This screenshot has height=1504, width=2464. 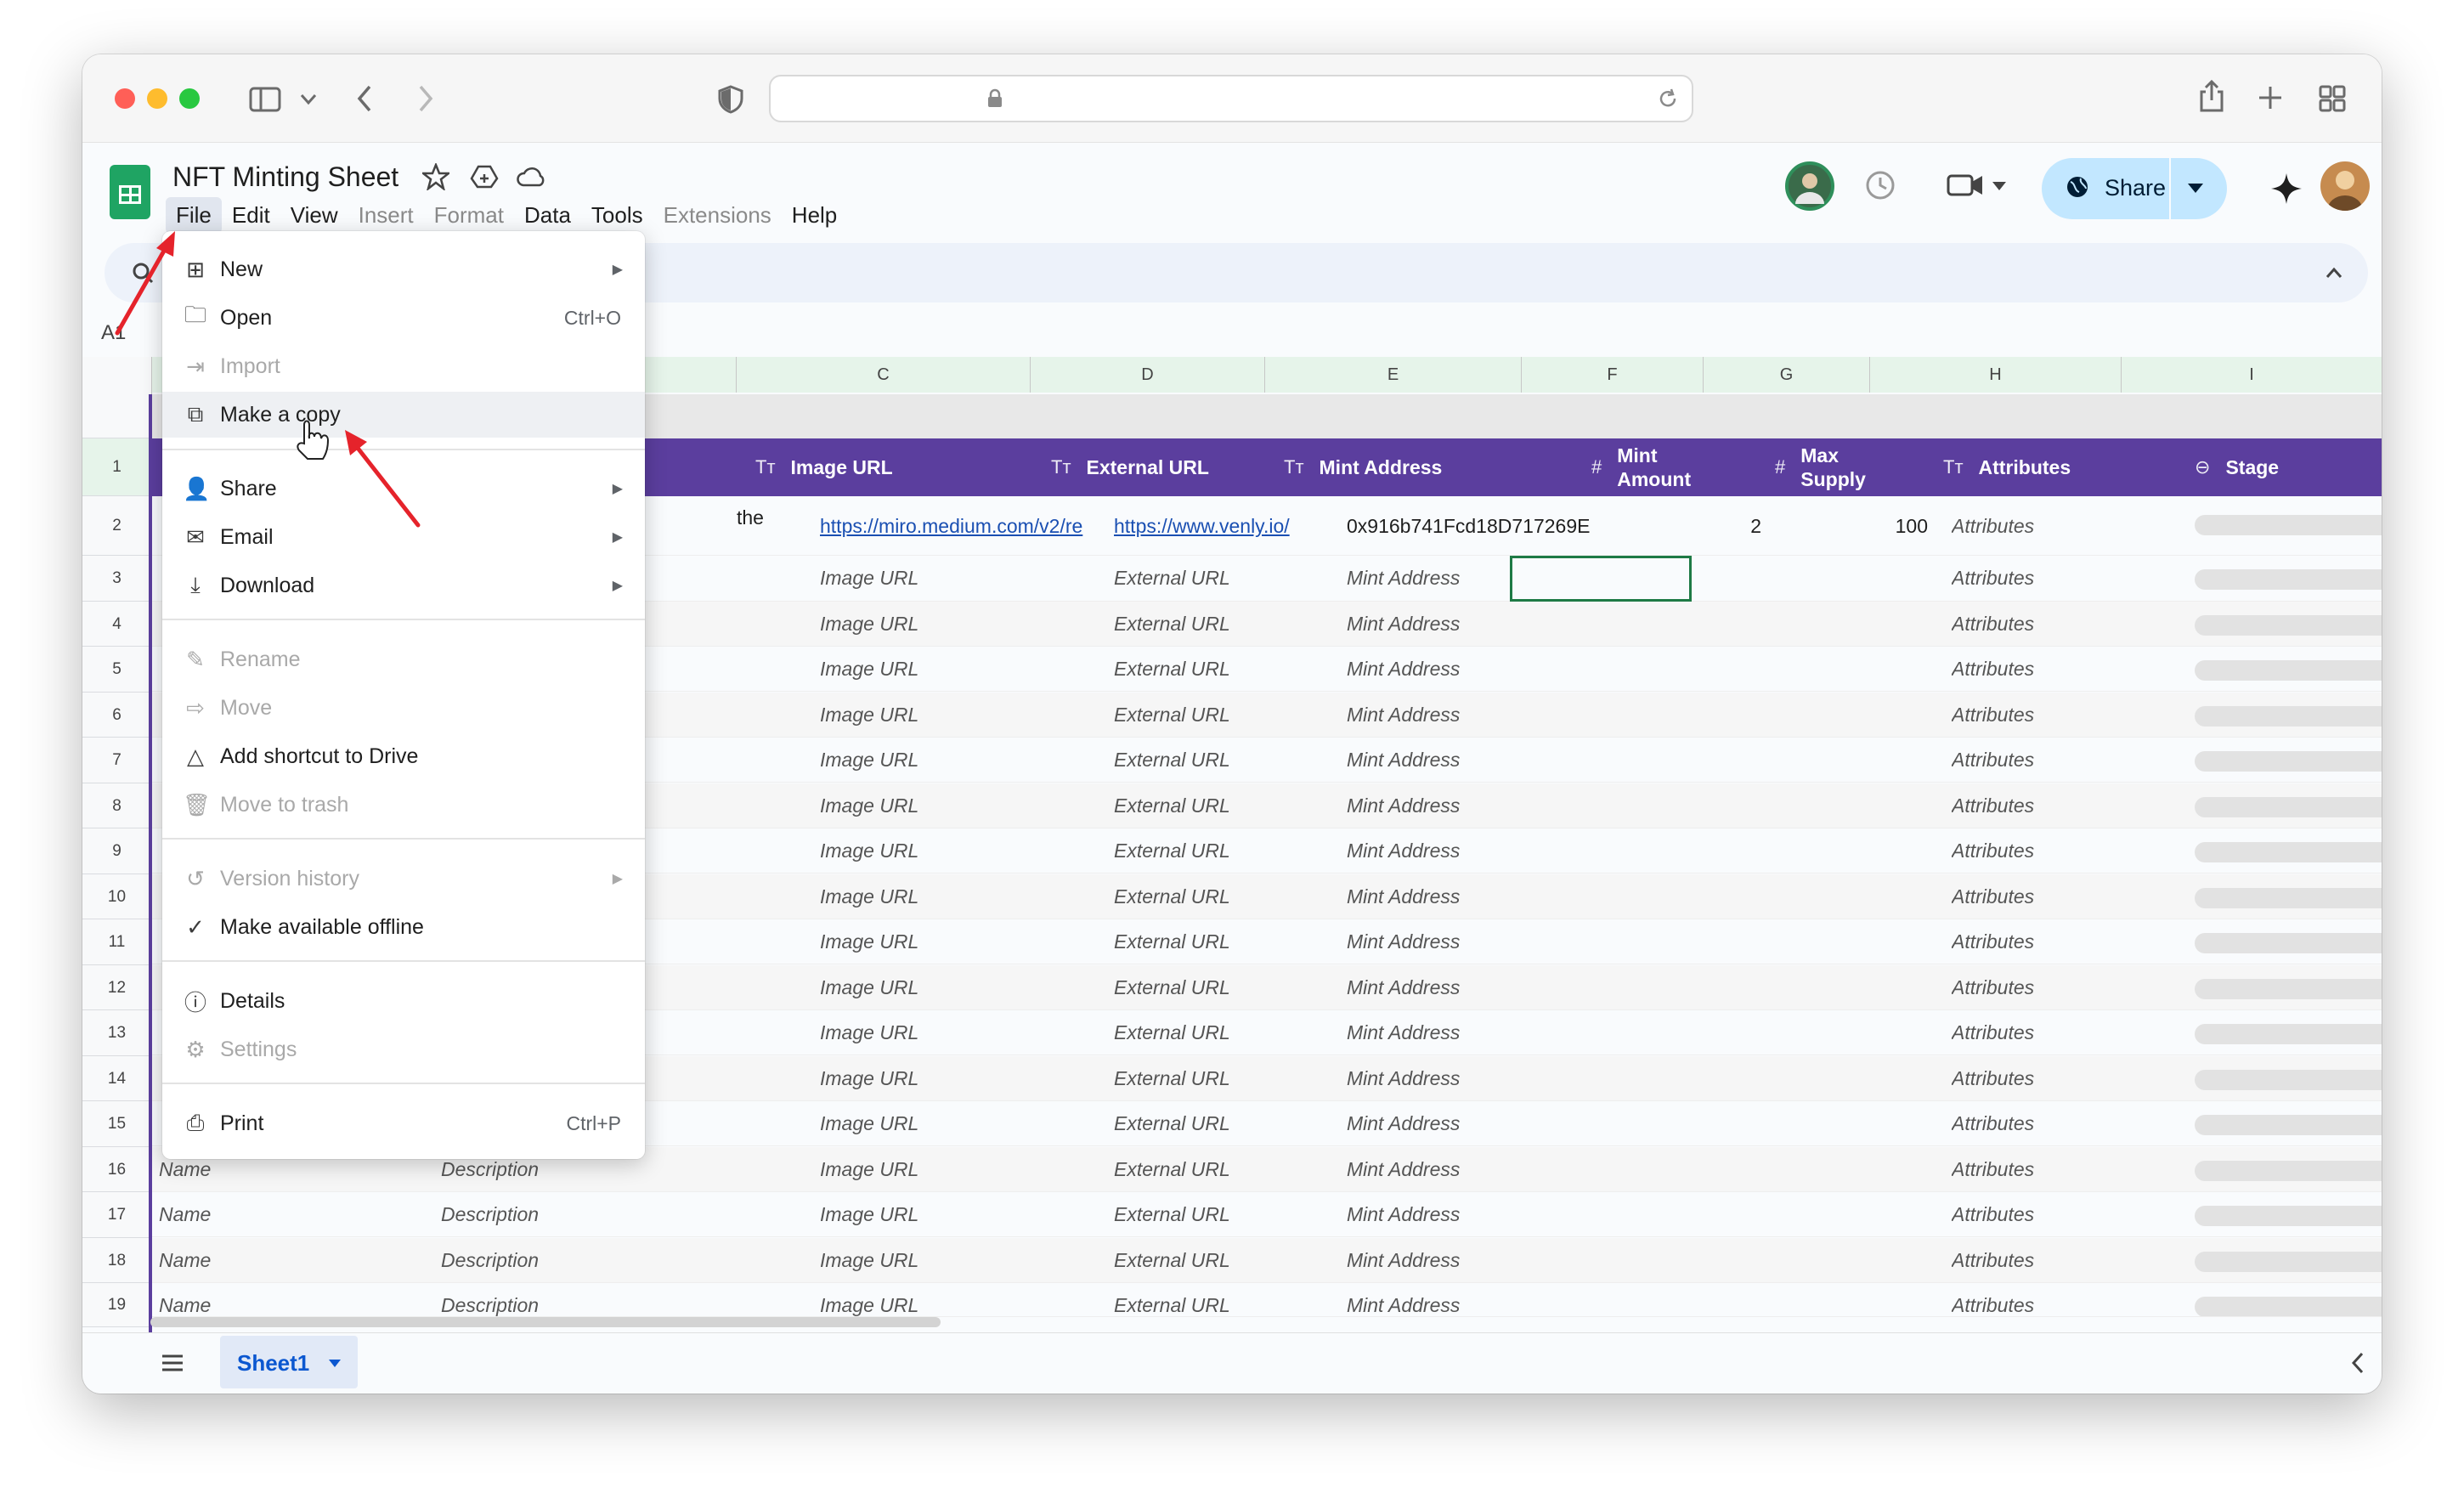 I want to click on row-header-1: 1, so click(x=117, y=467).